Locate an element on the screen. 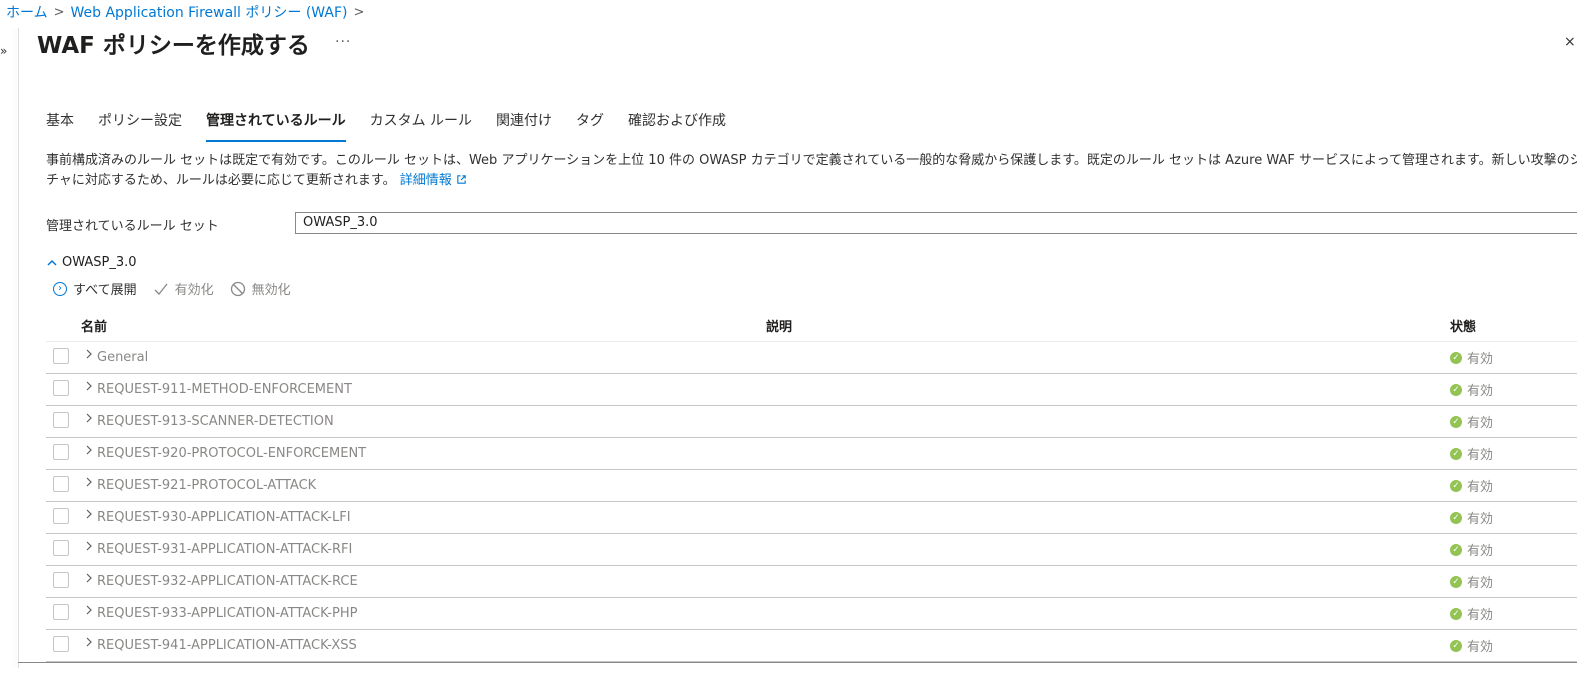 The image size is (1577, 688). table-row: REQUEST-941-APPLICATION-ATTACK-XSS ✓ 有効 is located at coordinates (811, 646).